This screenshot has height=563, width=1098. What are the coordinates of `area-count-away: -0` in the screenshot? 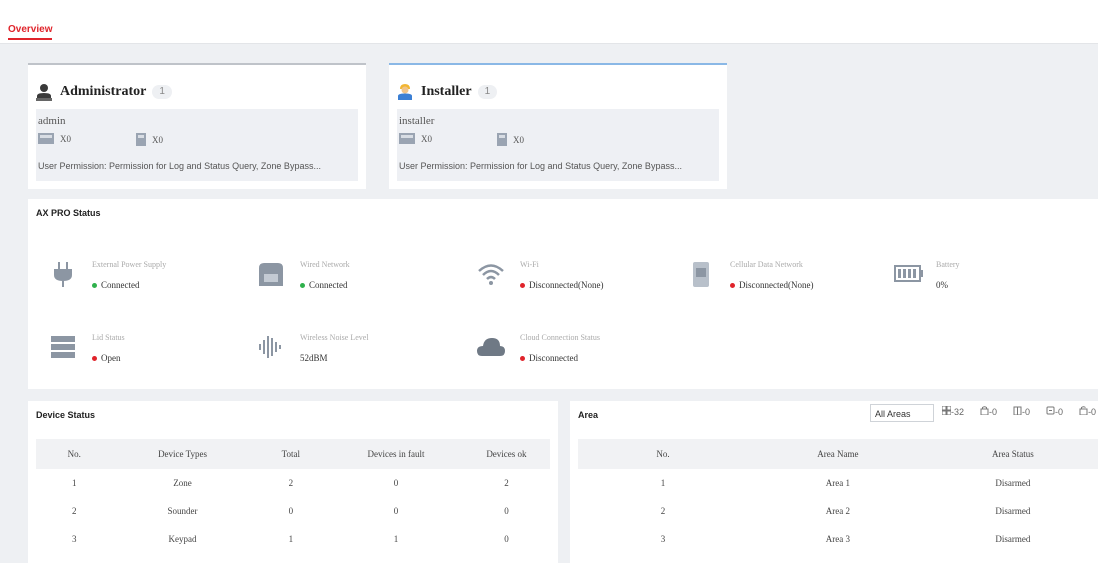 It's located at (992, 411).